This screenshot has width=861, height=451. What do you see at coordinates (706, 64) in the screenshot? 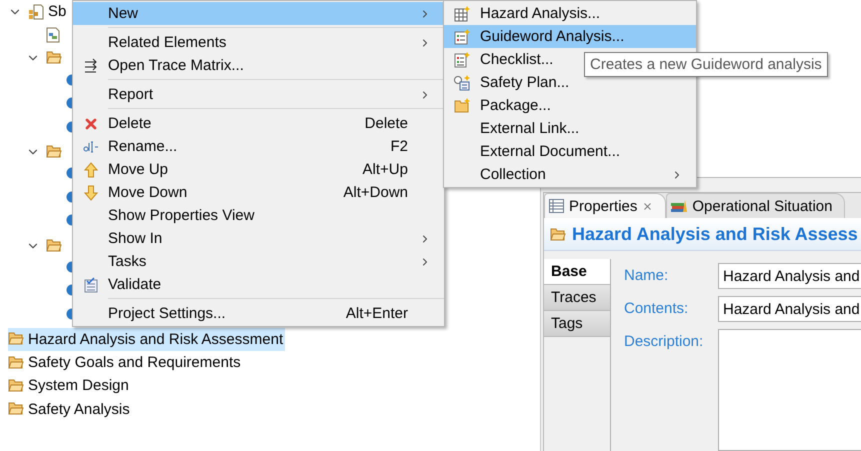
I see `tooltip: Creates a new Guideword analysis` at bounding box center [706, 64].